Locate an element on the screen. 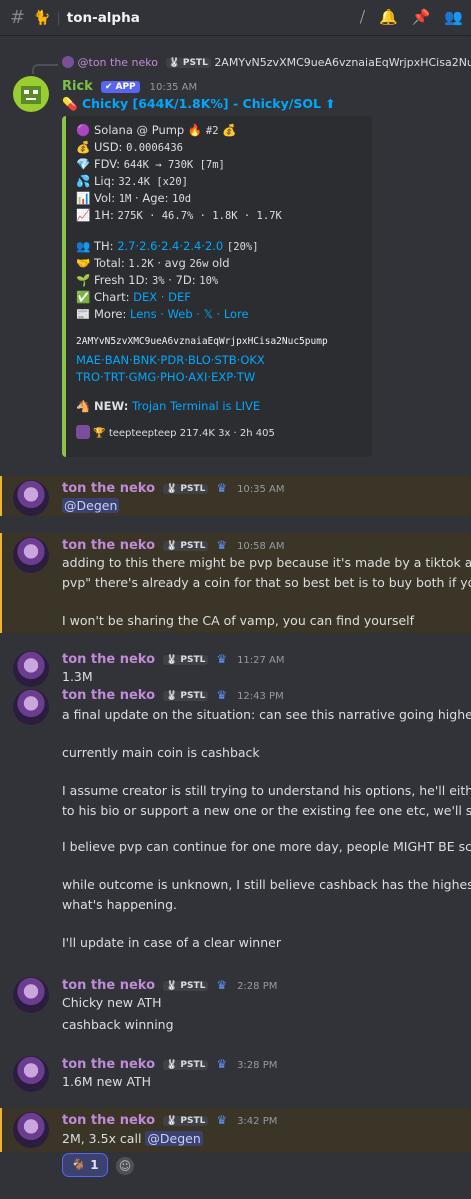 This screenshot has height=1199, width=471. check-icon: ✅ is located at coordinates (83, 297).